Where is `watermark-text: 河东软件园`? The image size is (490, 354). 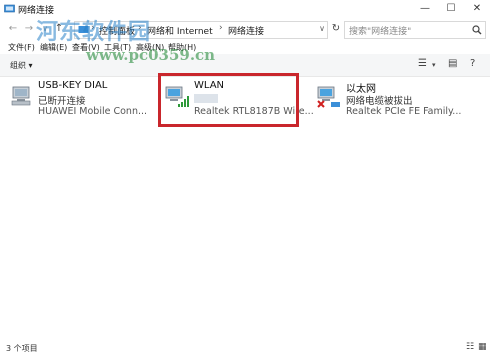 watermark-text: 河东软件园 is located at coordinates (94, 32).